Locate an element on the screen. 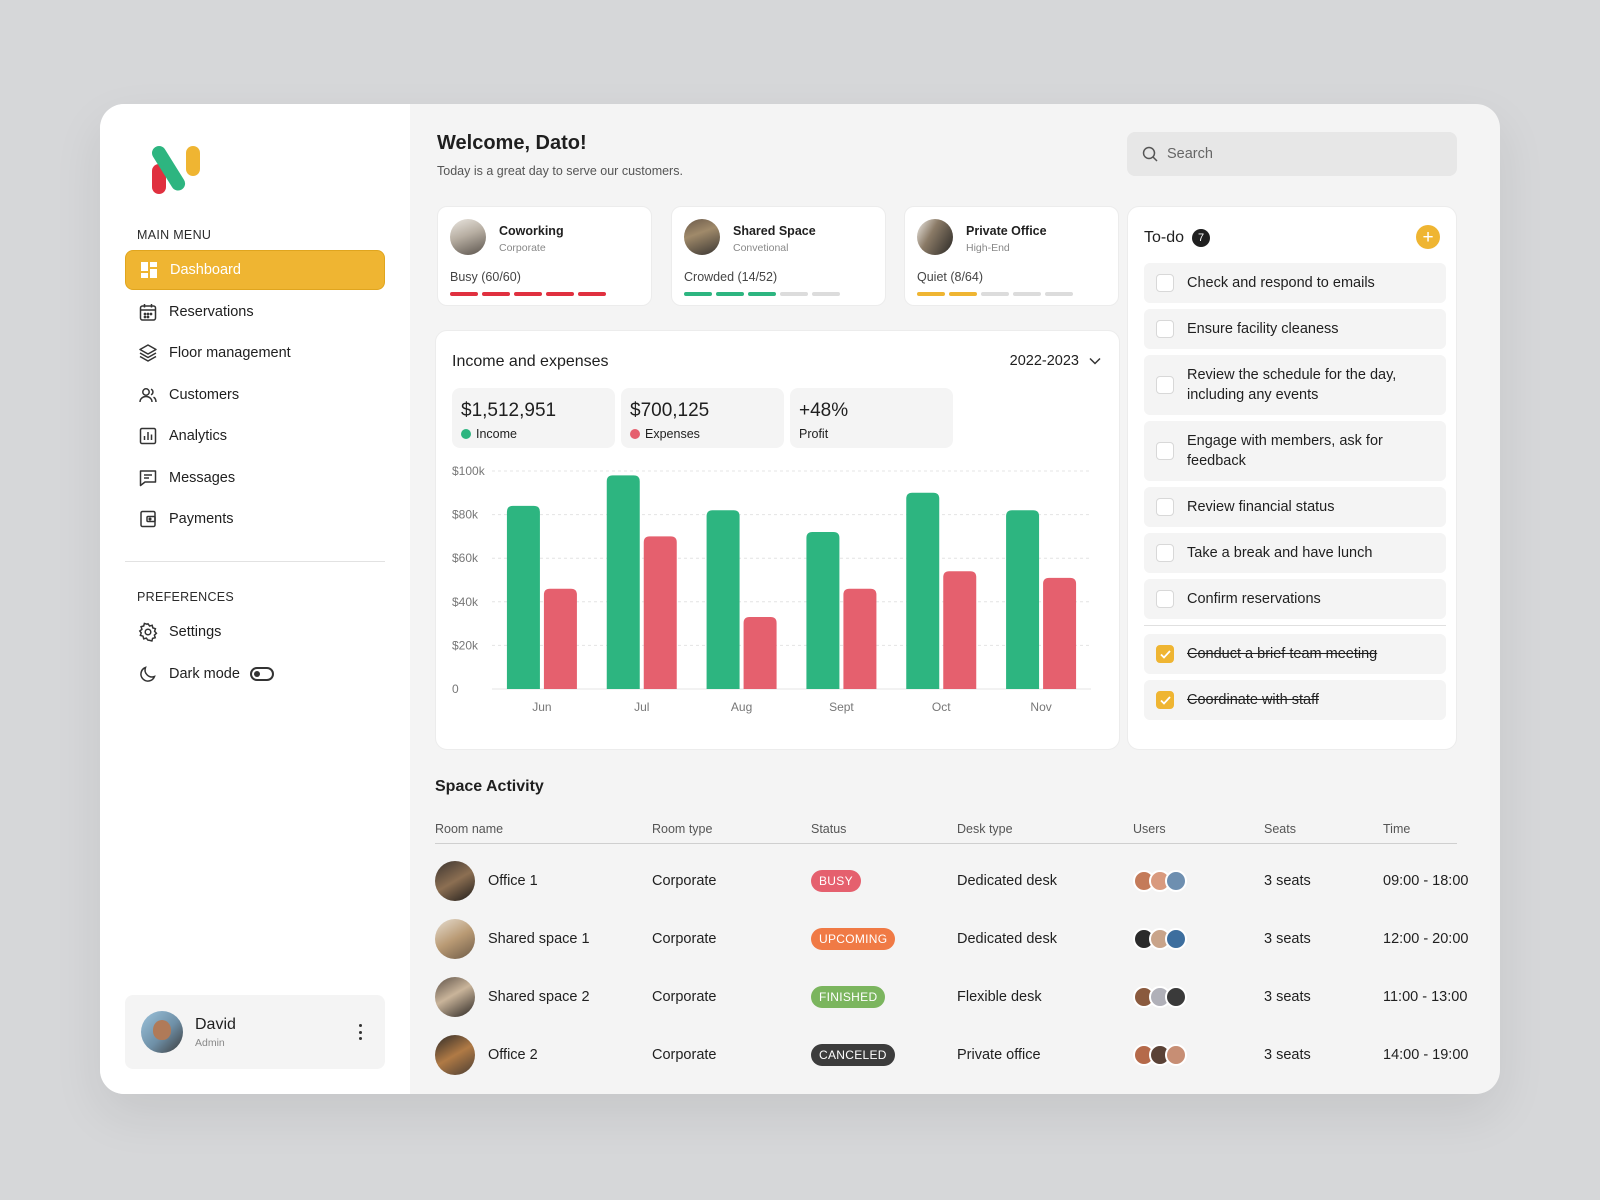  chart-title: Income and expenses is located at coordinates (530, 361).